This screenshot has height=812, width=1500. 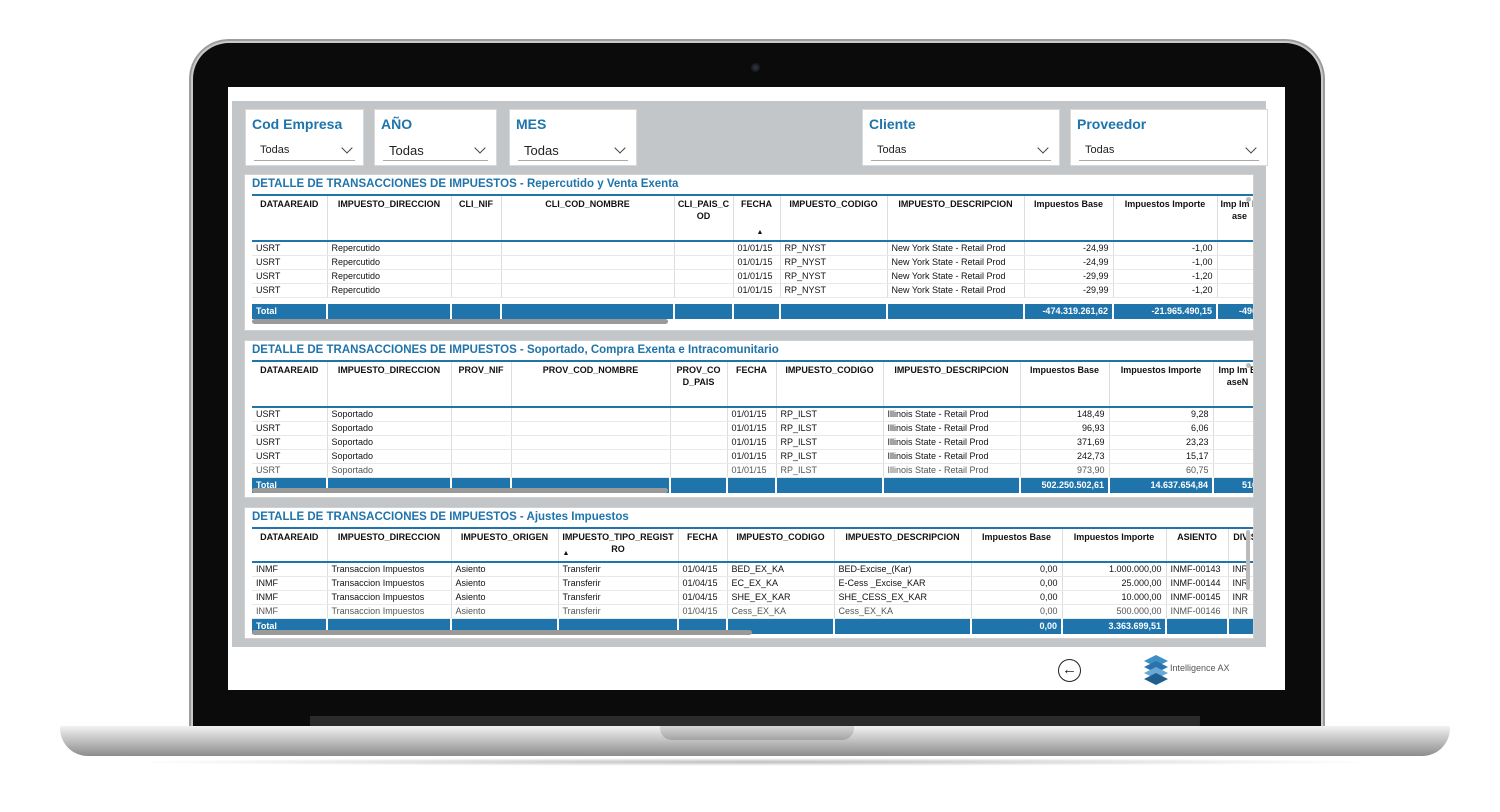 What do you see at coordinates (389, 442) in the screenshot?
I see `table-cell: Soportado` at bounding box center [389, 442].